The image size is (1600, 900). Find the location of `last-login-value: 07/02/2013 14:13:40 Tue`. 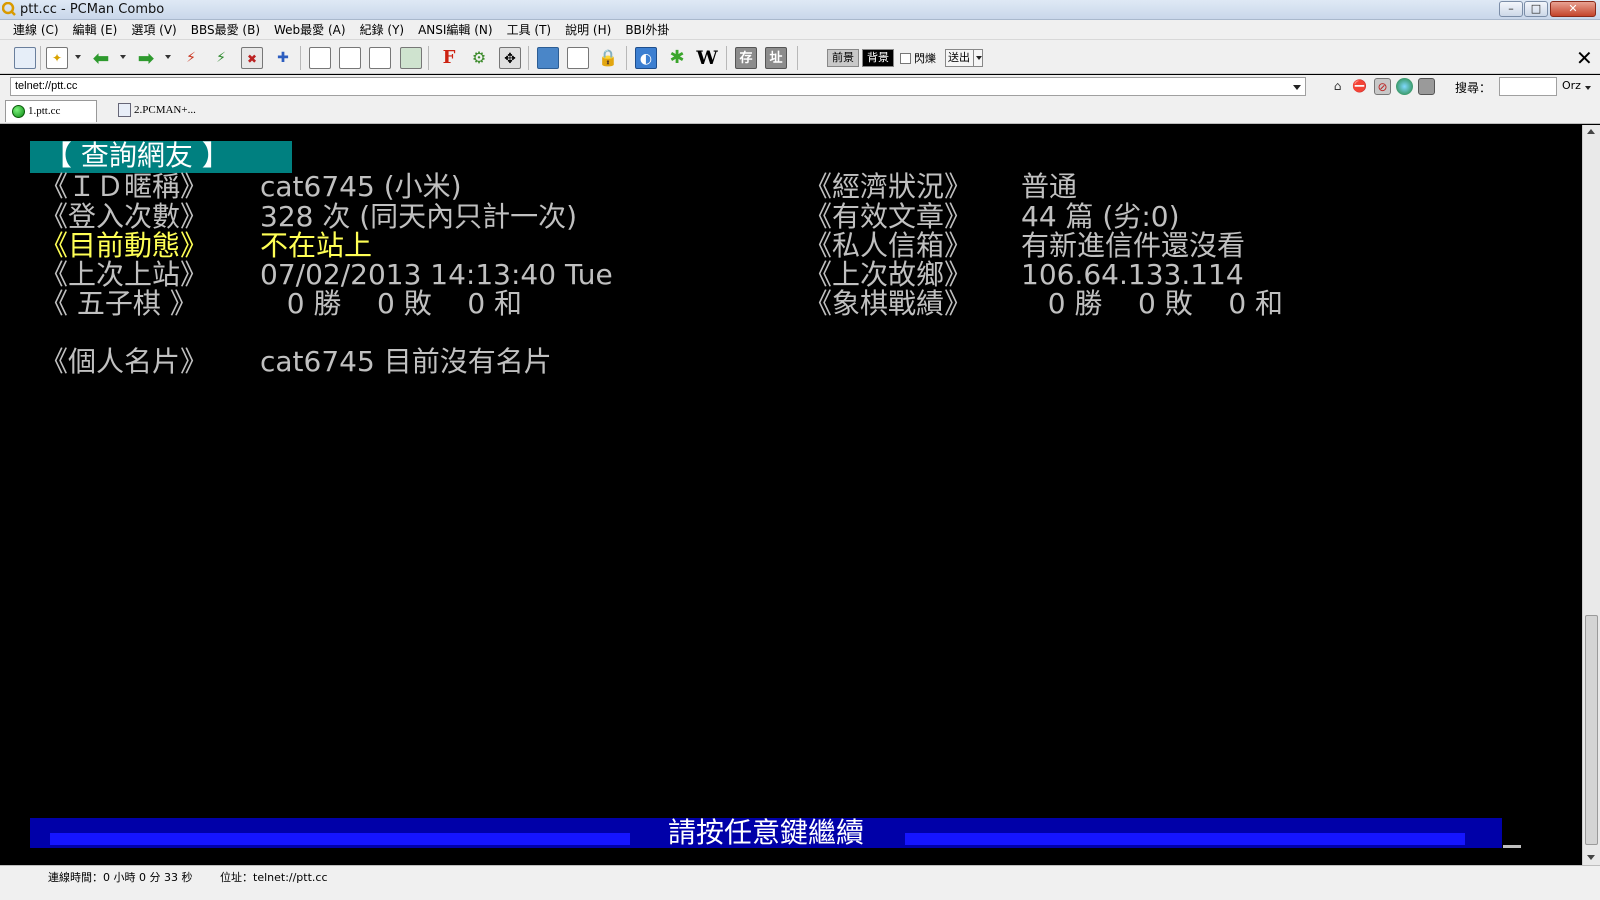

last-login-value: 07/02/2013 14:13:40 Tue is located at coordinates (436, 274).